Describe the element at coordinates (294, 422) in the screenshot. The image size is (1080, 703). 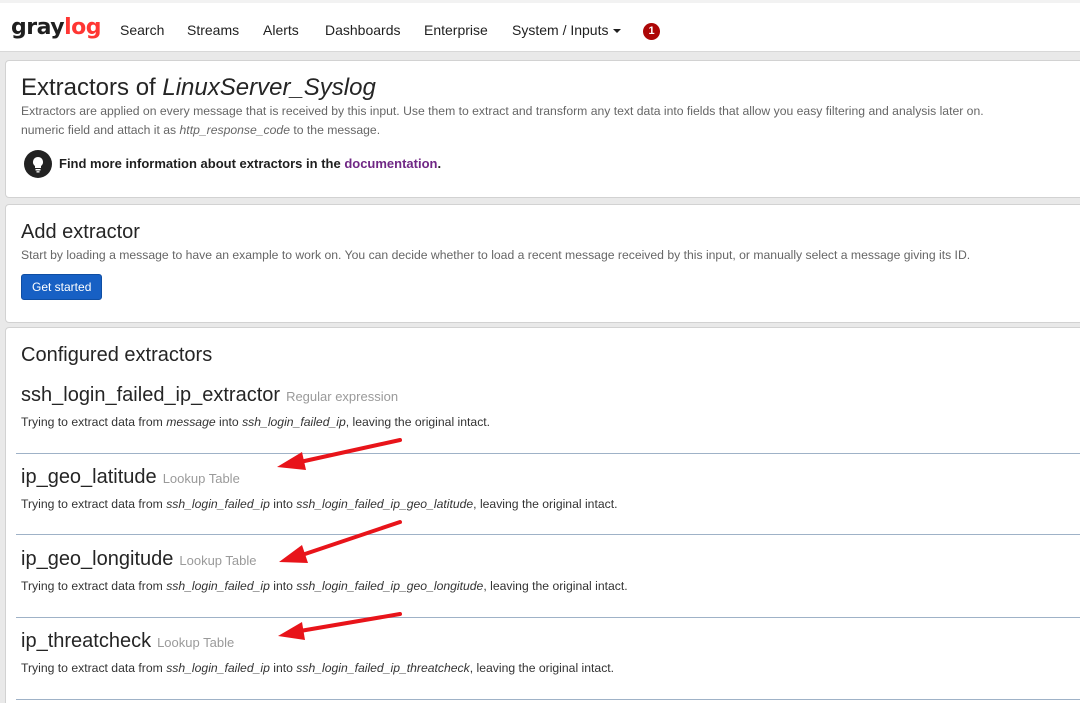
I see `target-field: ssh_login_failed_ip` at that location.